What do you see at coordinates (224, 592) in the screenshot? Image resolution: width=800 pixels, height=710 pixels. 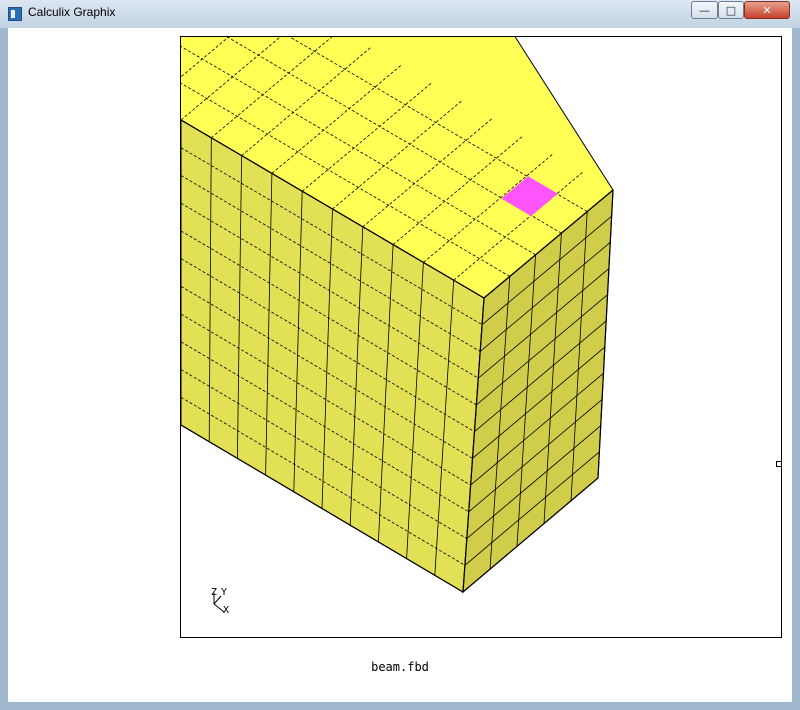 I see `axis-label-y: Y` at bounding box center [224, 592].